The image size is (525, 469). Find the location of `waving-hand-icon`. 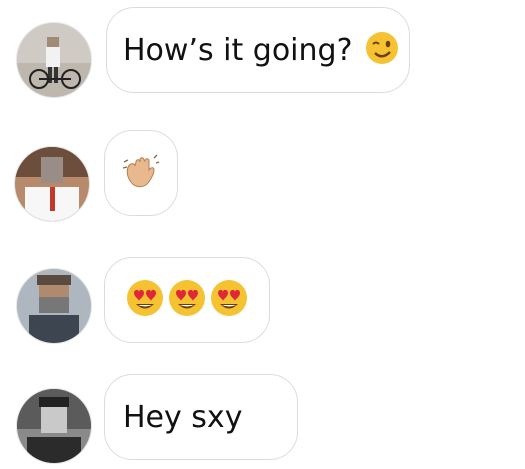

waving-hand-icon is located at coordinates (141, 173).